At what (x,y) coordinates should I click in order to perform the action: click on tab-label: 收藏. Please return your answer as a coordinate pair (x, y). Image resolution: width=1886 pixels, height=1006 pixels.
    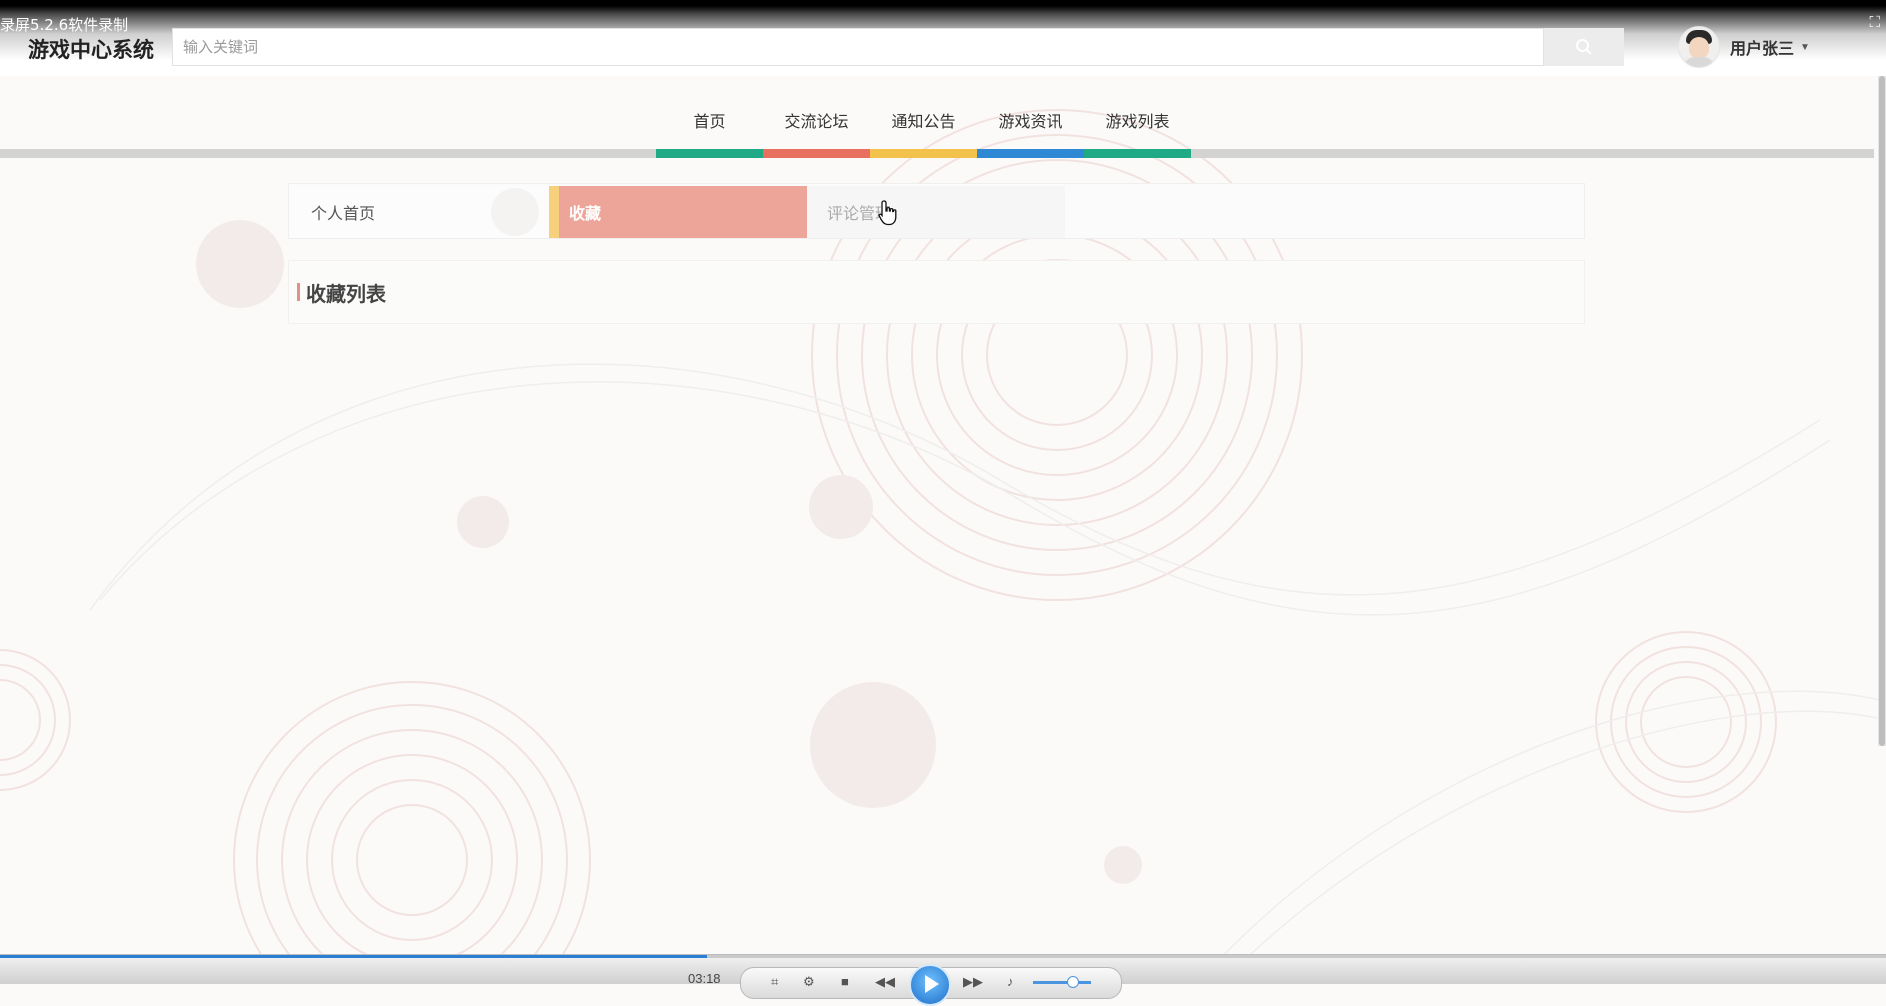
    Looking at the image, I should click on (585, 214).